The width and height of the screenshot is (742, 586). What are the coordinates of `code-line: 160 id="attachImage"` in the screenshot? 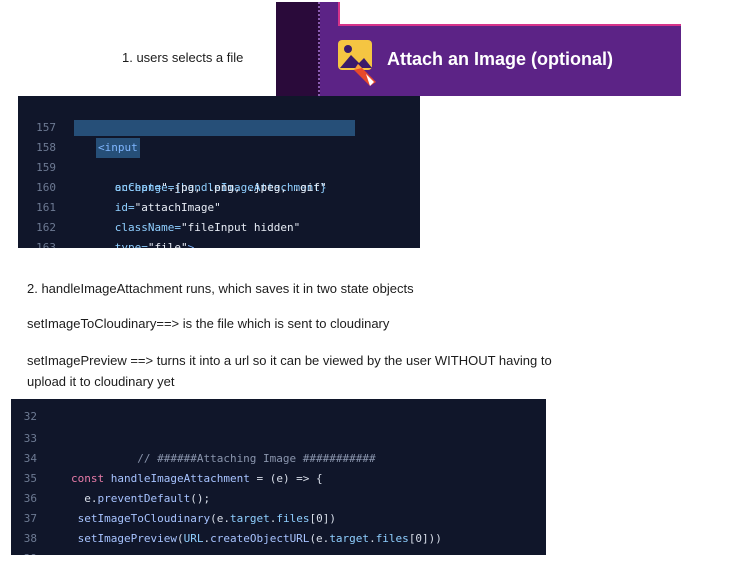 It's located at (219, 186).